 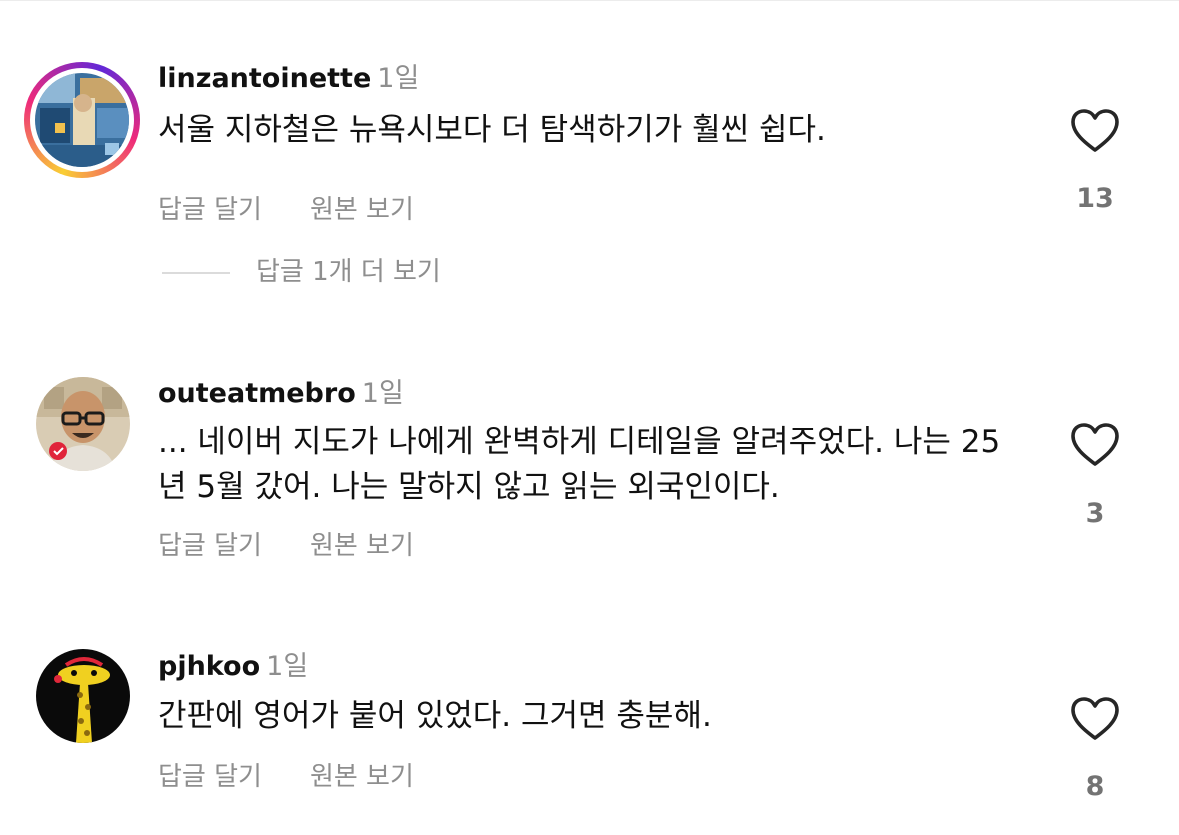 What do you see at coordinates (435, 716) in the screenshot?
I see `comment-text: 간판에 영어가 붙어 있었다. 그거면 충분해.` at bounding box center [435, 716].